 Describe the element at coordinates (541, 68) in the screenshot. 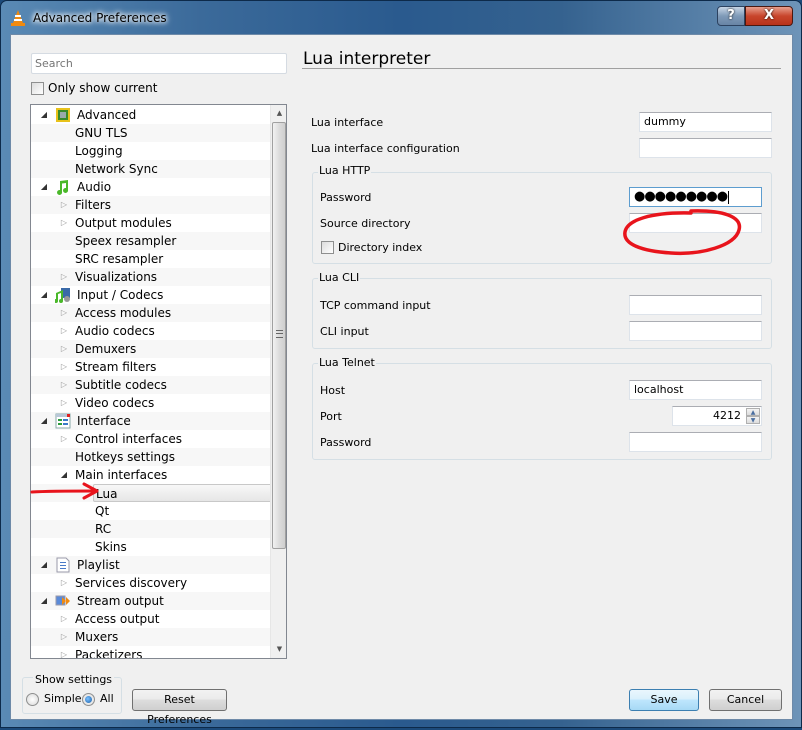

I see `title-divider` at that location.